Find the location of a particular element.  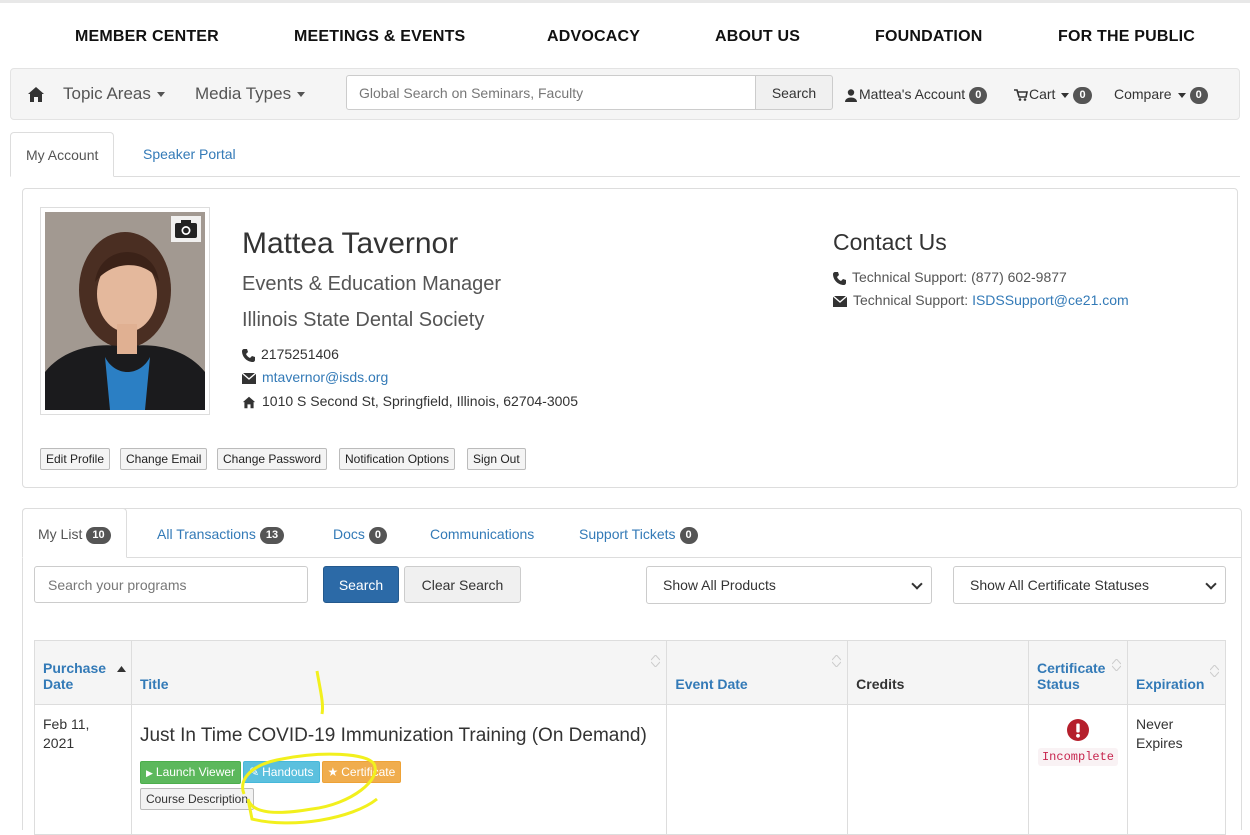

exclamation-circle-icon is located at coordinates (1077, 730).